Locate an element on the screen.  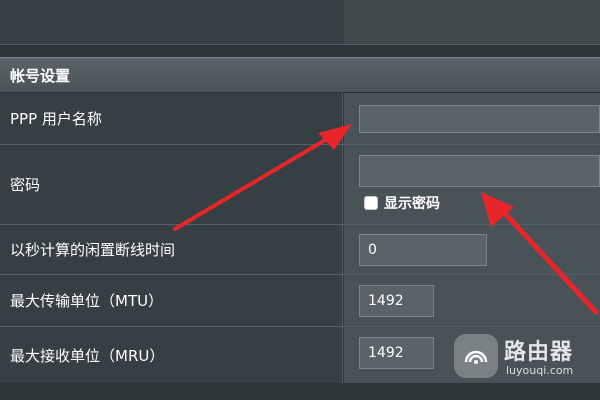
watermark: 路由器 luyouqi.com is located at coordinates (524, 358).